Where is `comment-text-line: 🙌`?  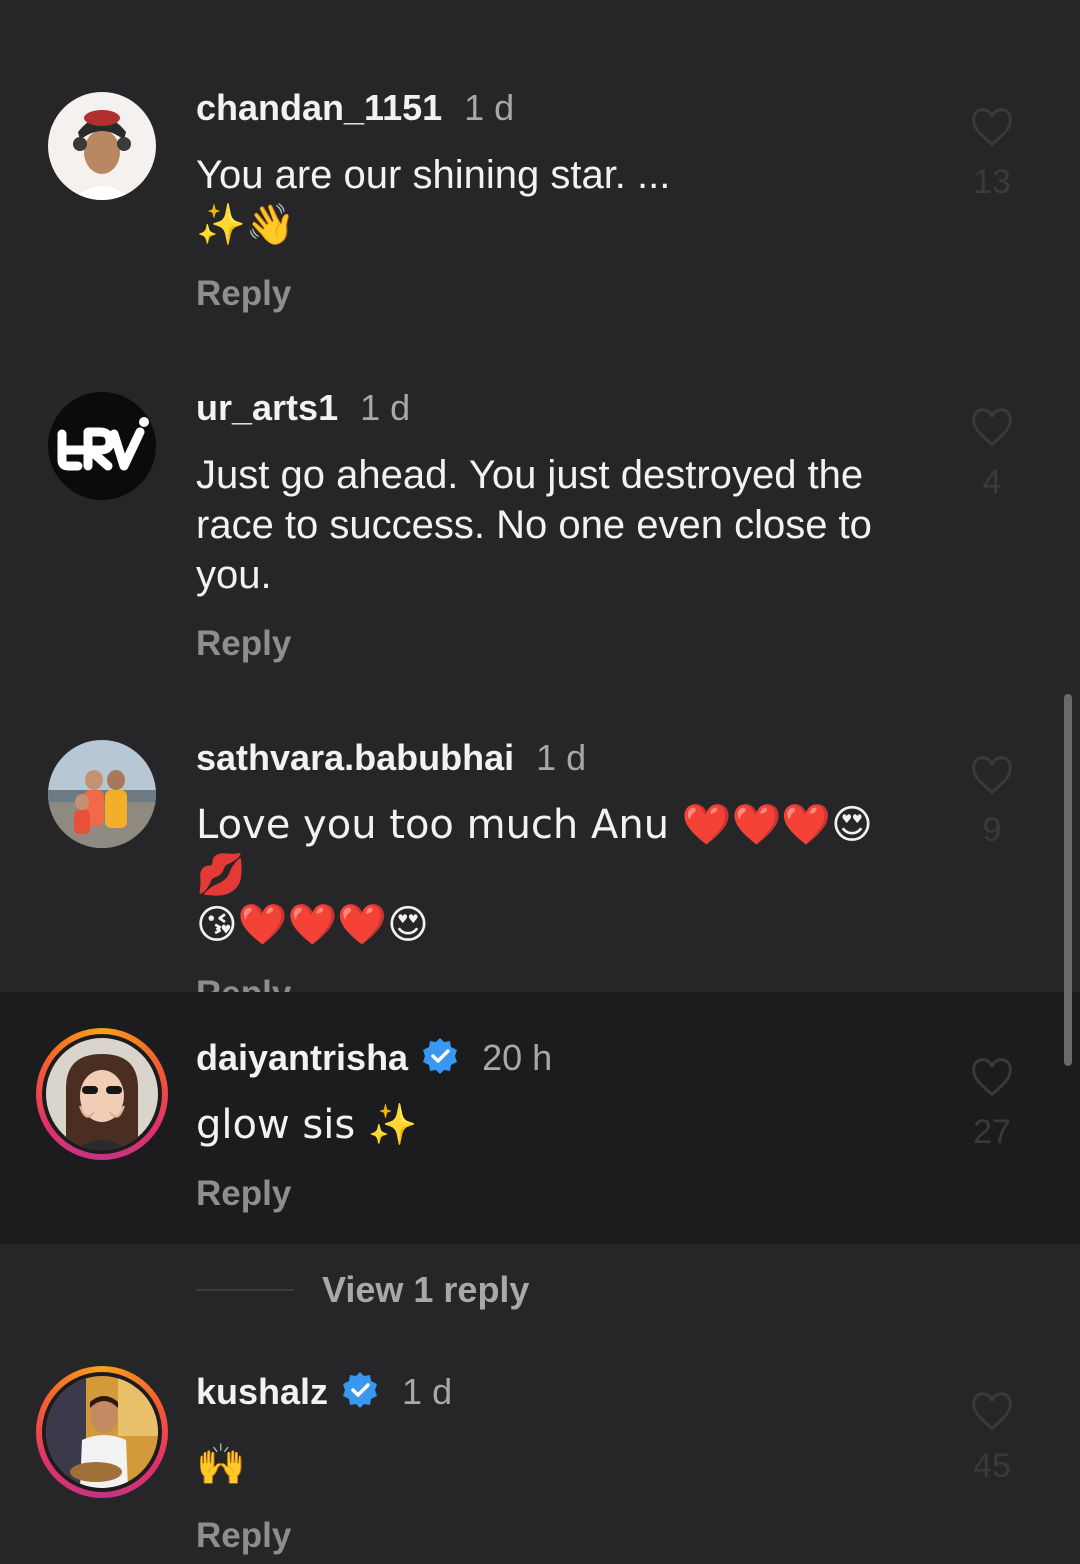
comment-text-line: 🙌 is located at coordinates (221, 1465).